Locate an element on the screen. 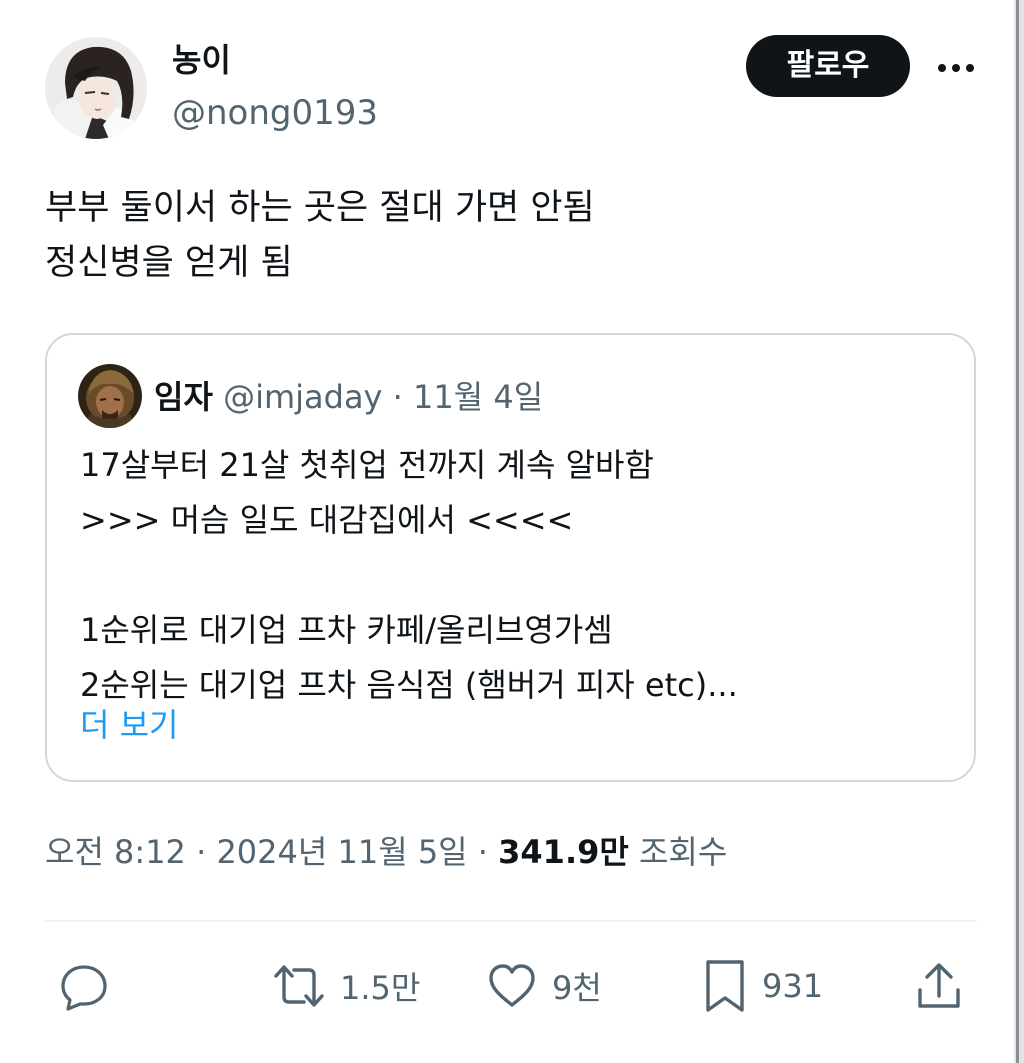 This screenshot has width=1024, height=1063. quote-line: 1순위로 대기업 프차 카페/올리브영가셈 is located at coordinates (346, 630).